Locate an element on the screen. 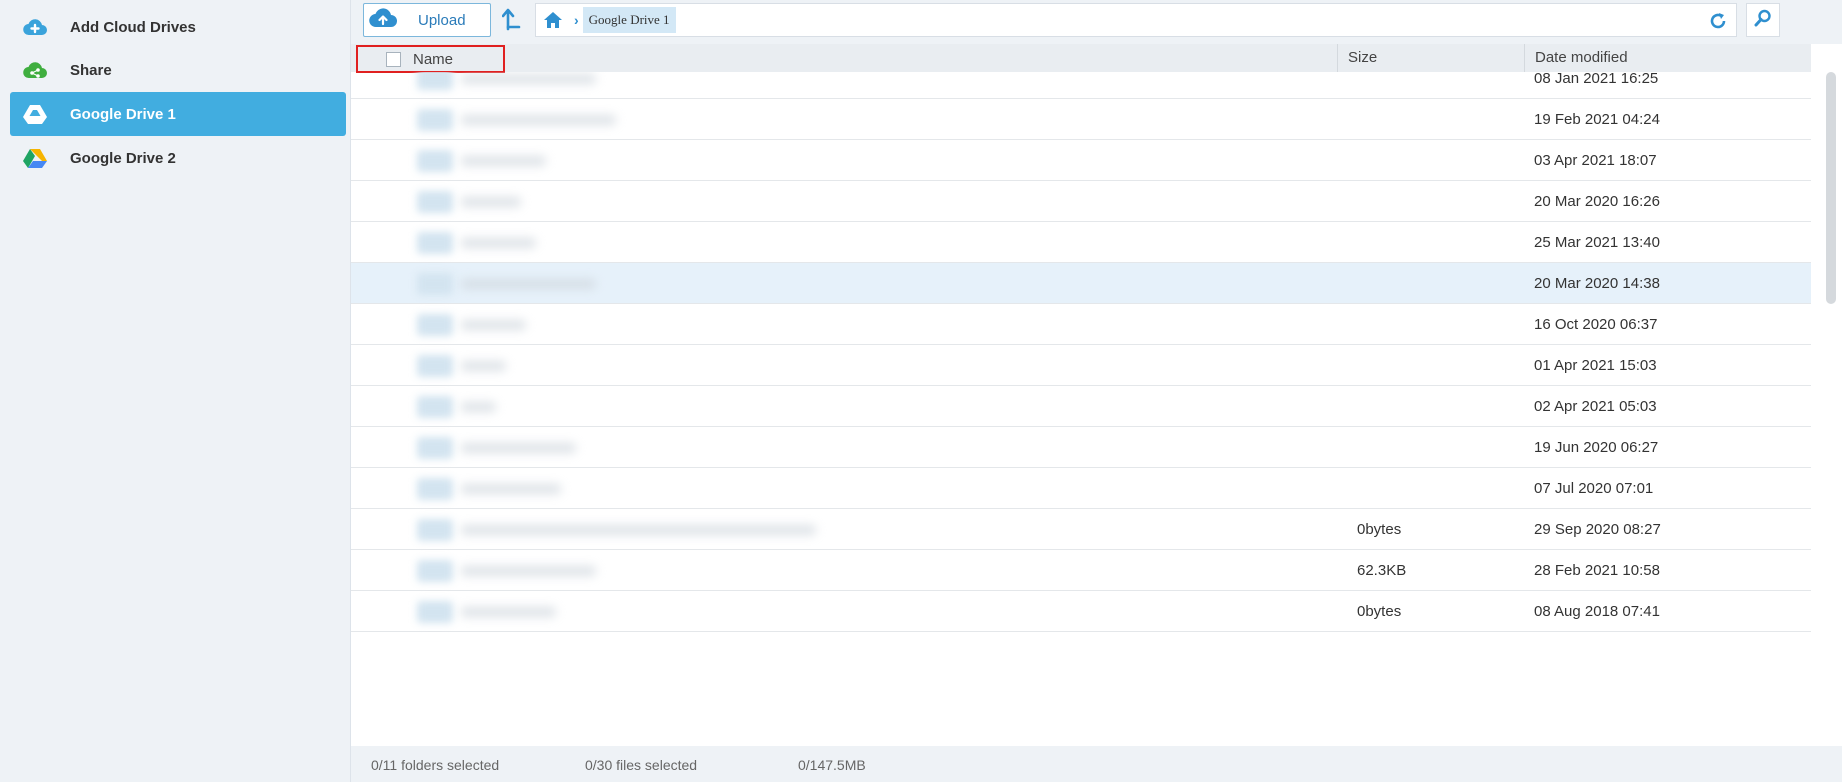 The image size is (1842, 782). breadcrumb-google-drive-1: Google Drive 1 is located at coordinates (629, 20).